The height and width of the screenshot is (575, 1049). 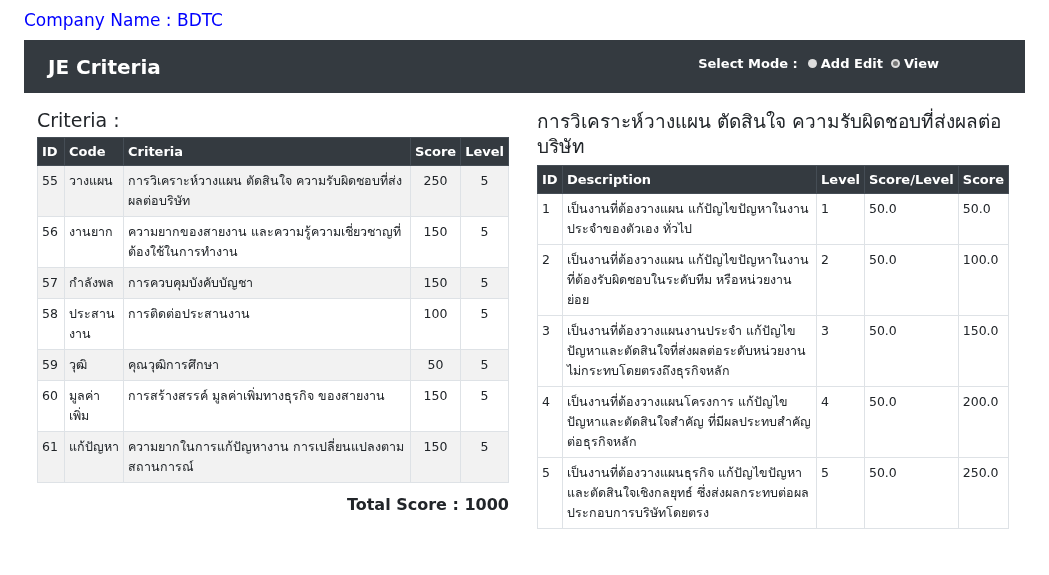 What do you see at coordinates (51, 324) in the screenshot?
I see `table-cell: 58` at bounding box center [51, 324].